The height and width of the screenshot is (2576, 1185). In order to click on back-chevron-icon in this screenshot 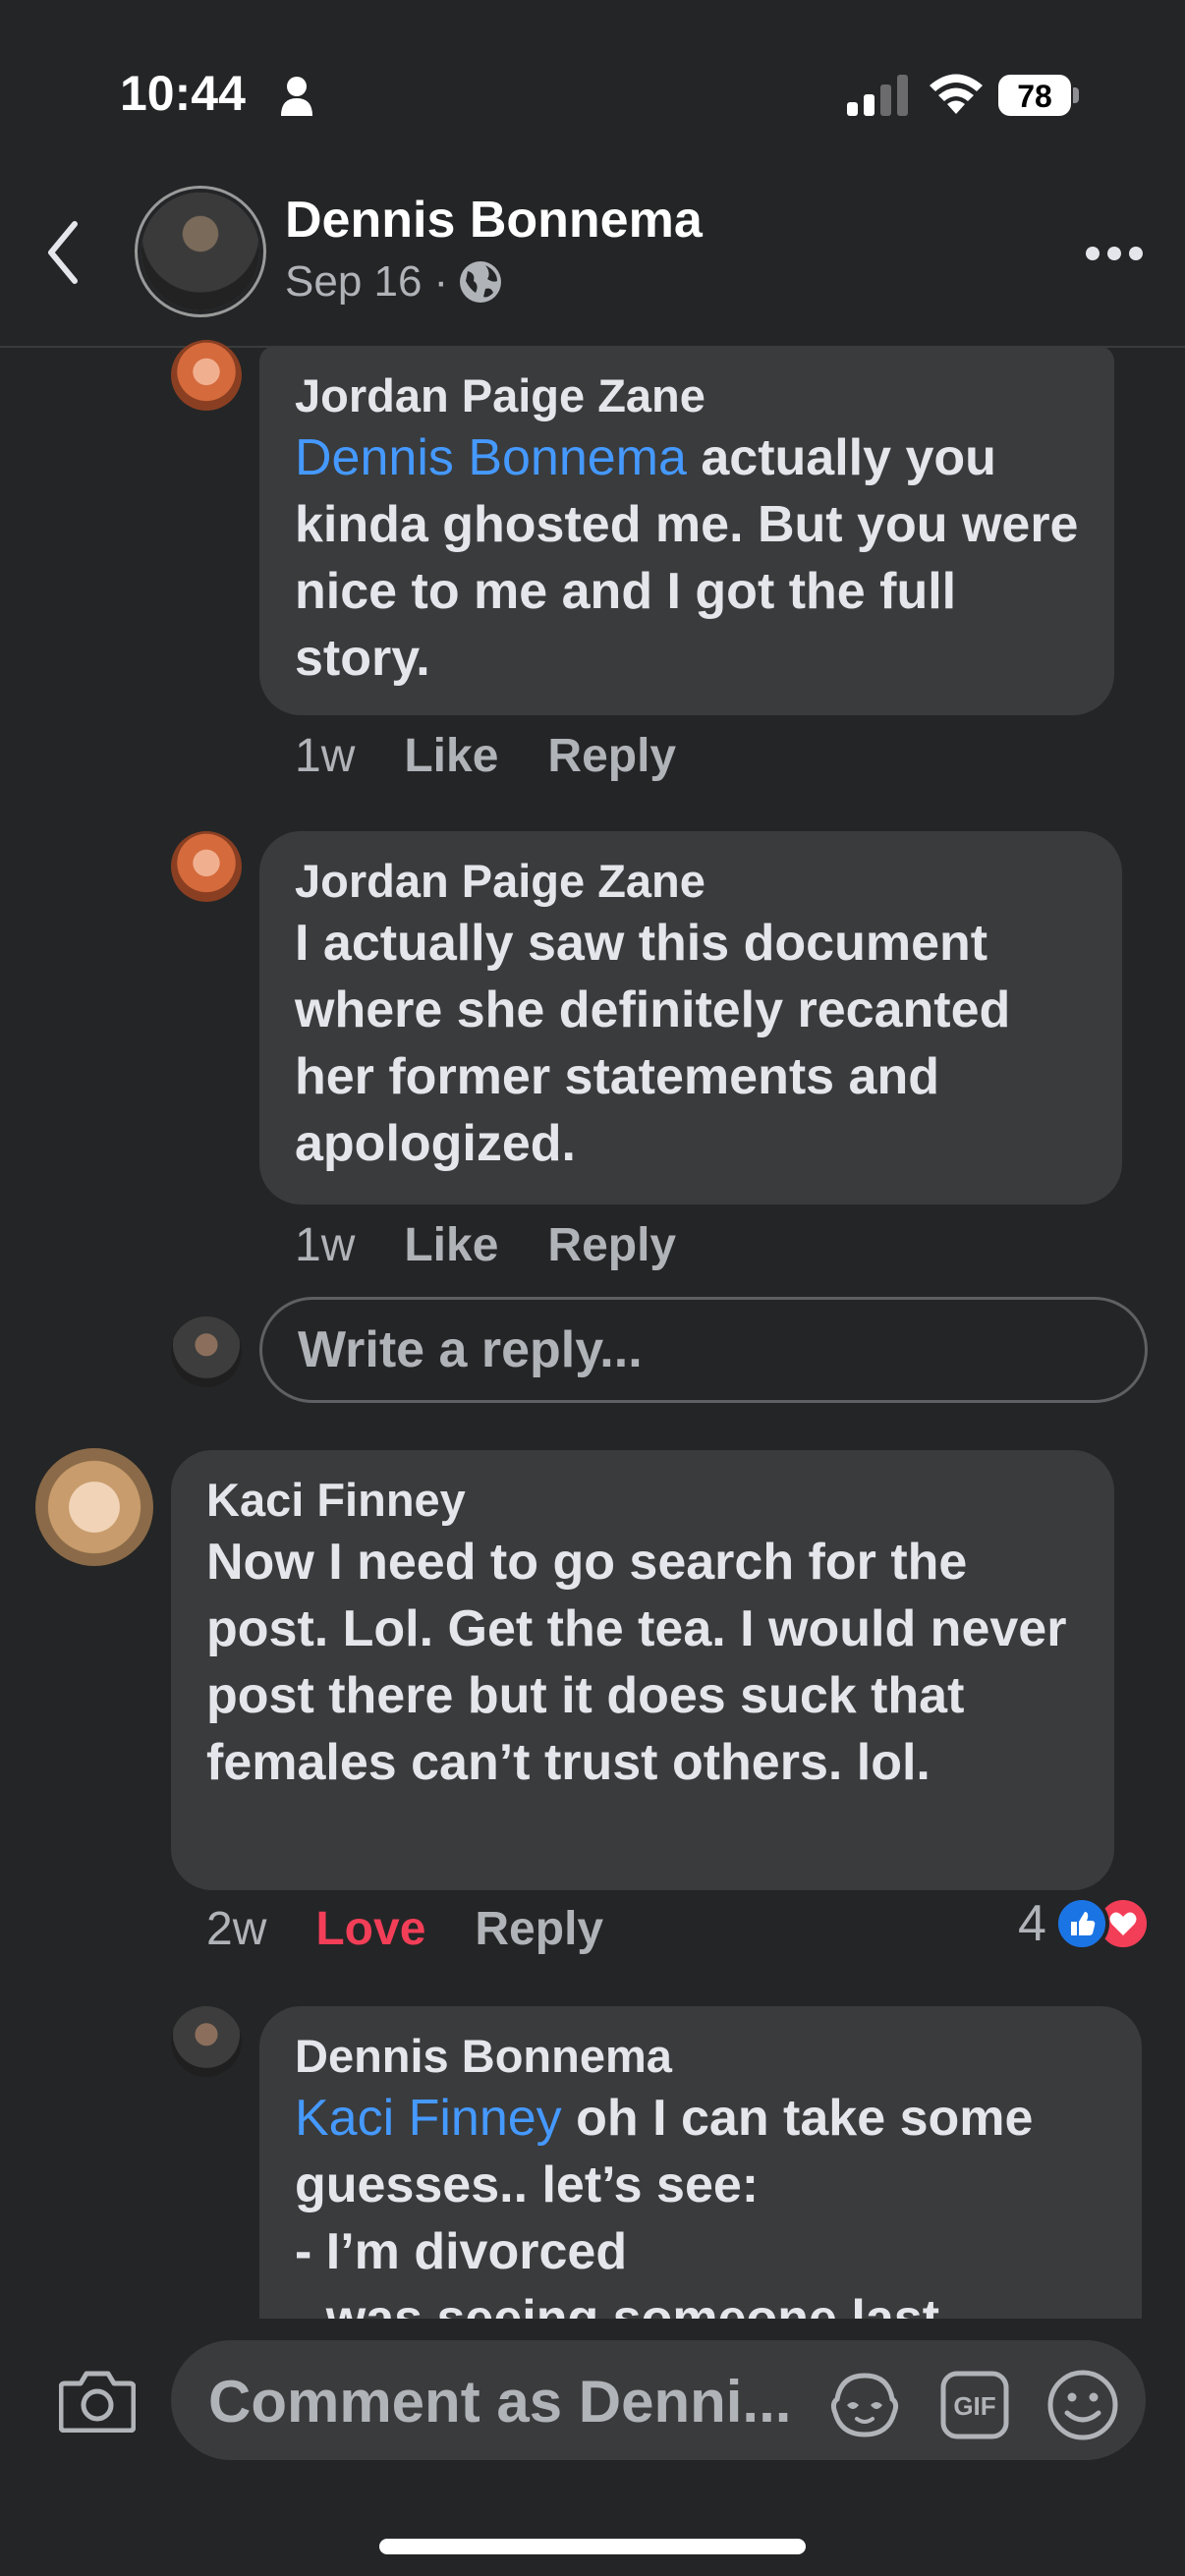, I will do `click(63, 252)`.